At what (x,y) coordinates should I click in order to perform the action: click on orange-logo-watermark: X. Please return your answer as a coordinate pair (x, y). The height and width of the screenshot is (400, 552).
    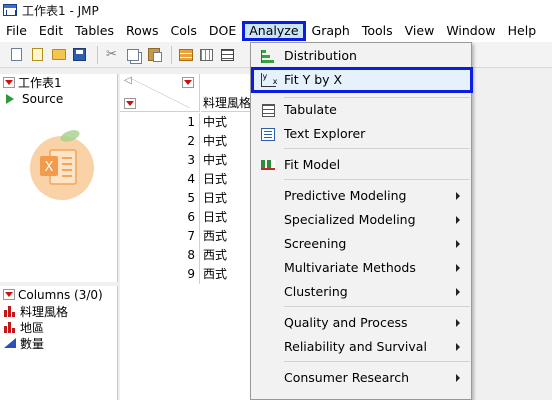
    Looking at the image, I should click on (62, 165).